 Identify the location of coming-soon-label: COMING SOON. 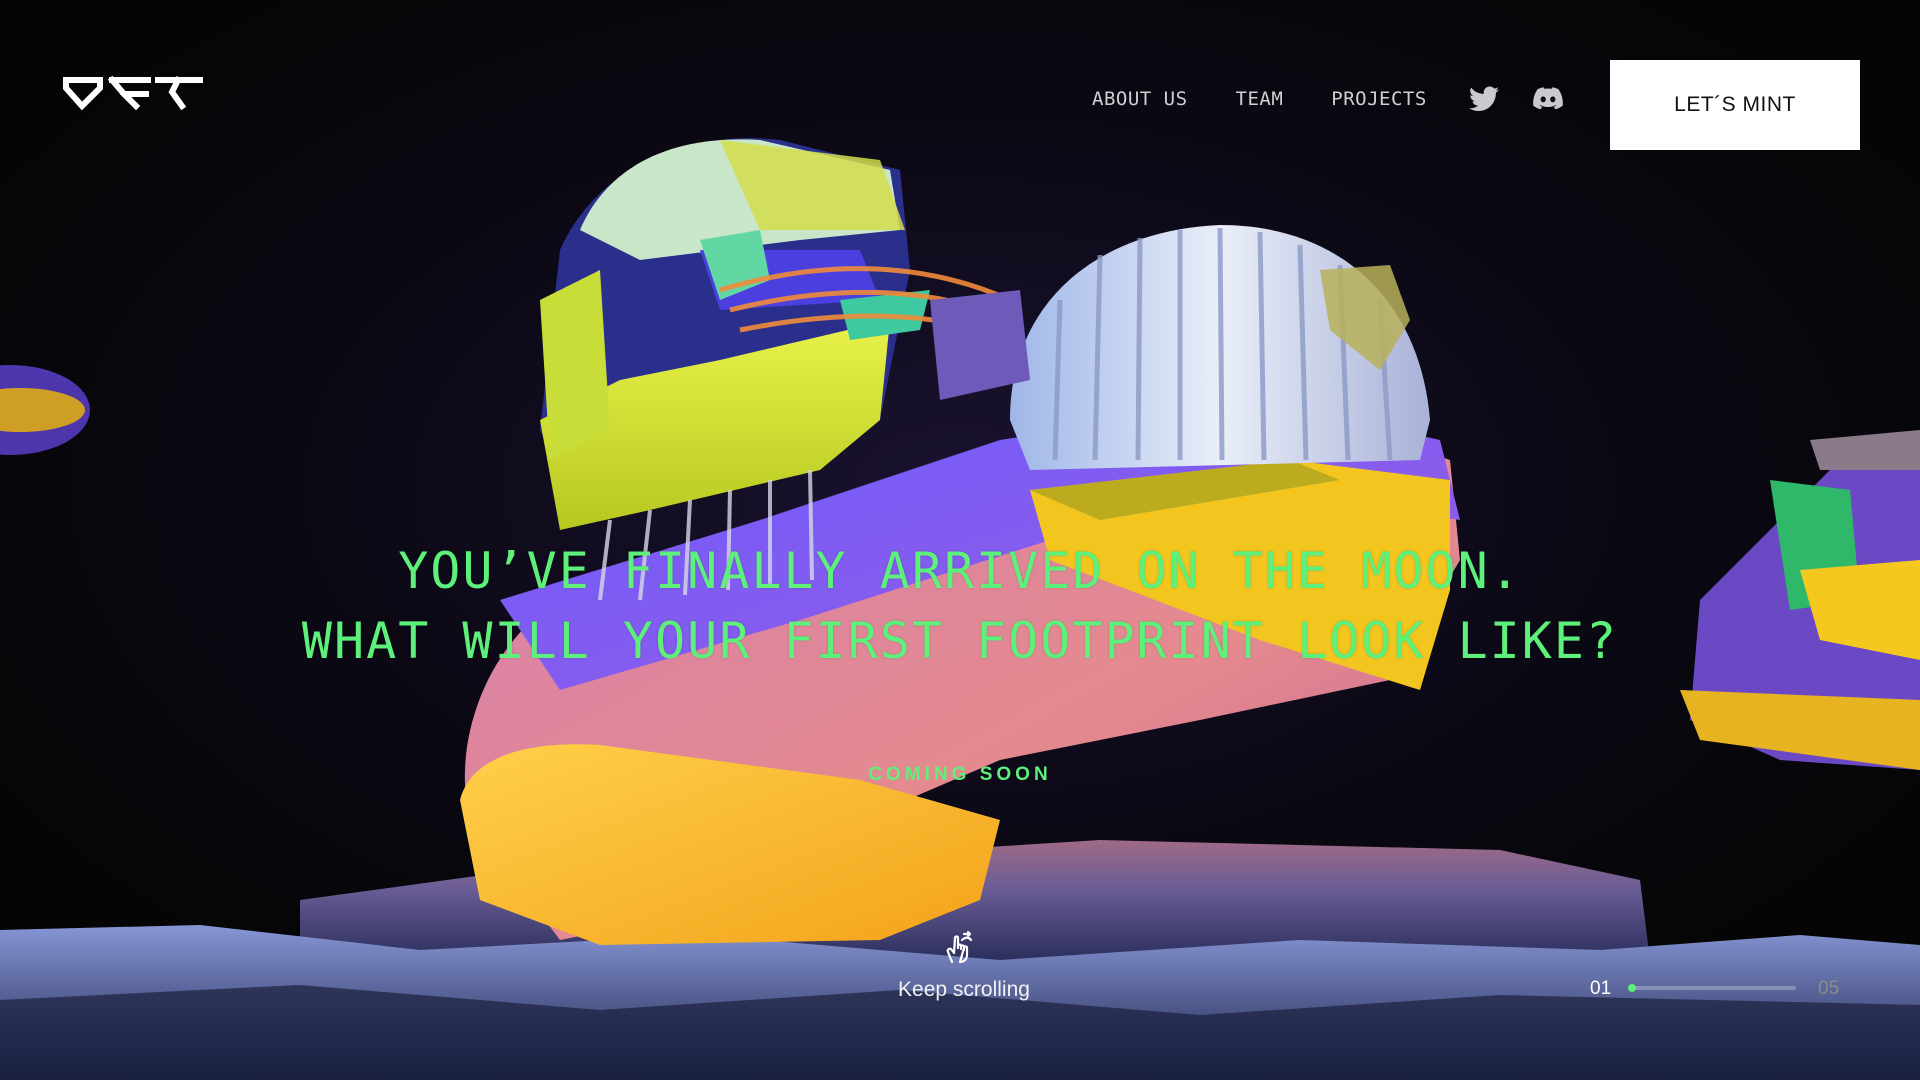
(960, 774).